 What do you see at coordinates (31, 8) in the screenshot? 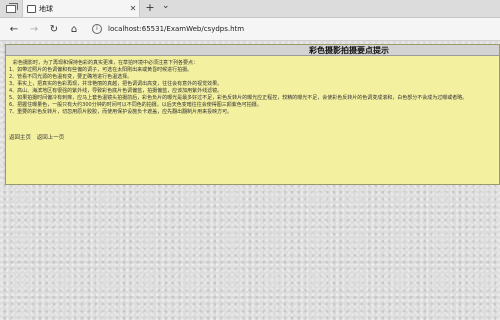
I see `page-favicon-icon` at bounding box center [31, 8].